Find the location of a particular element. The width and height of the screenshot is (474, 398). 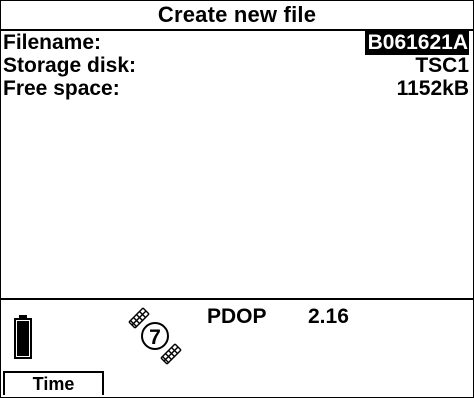

time-softkey-button: Time is located at coordinates (53, 383).